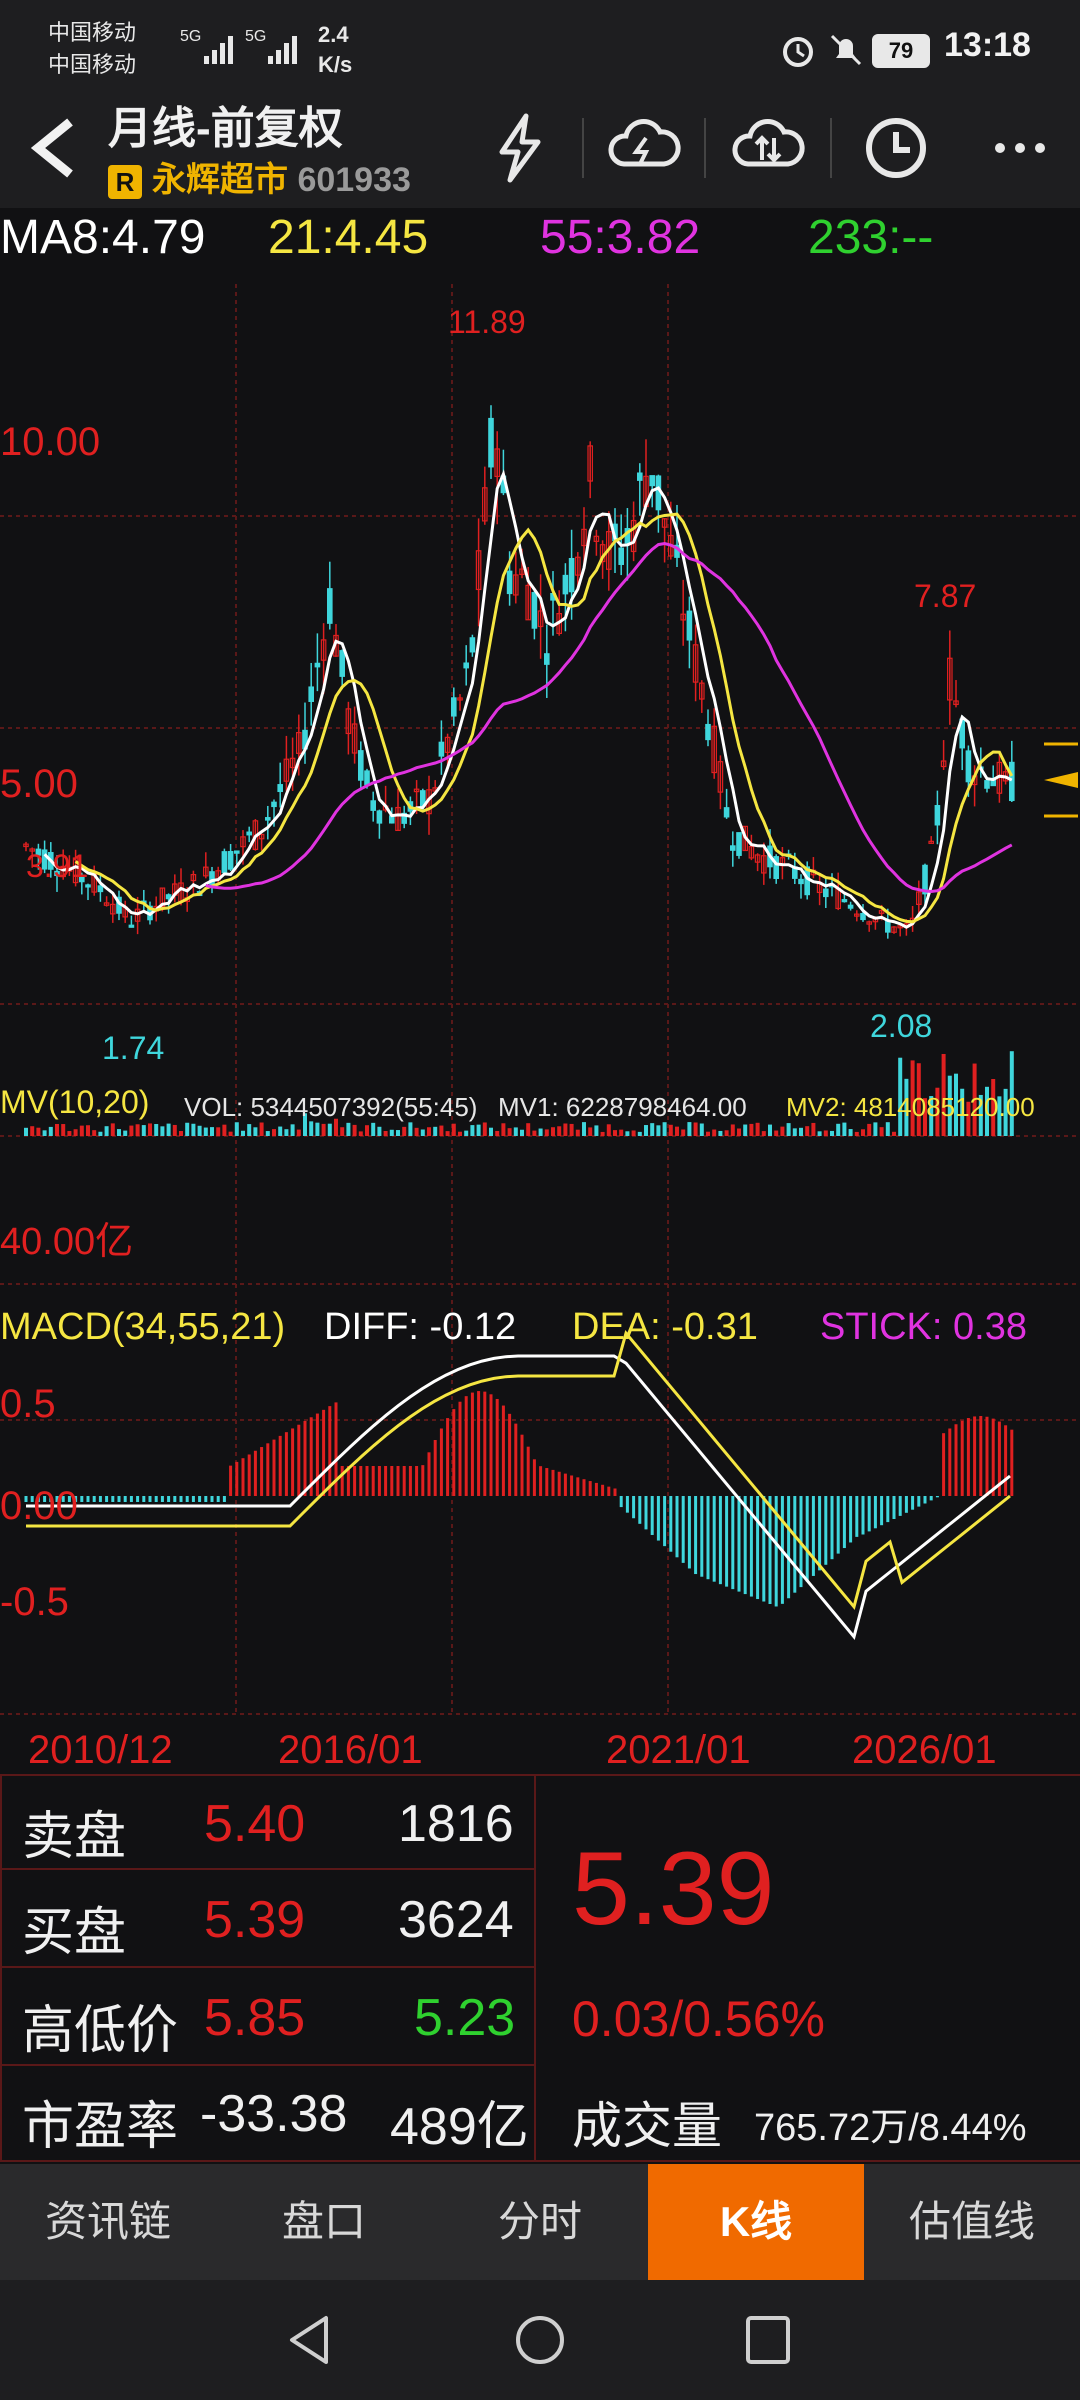 This screenshot has width=1080, height=2400. What do you see at coordinates (125, 182) in the screenshot?
I see `rating-badge: R` at bounding box center [125, 182].